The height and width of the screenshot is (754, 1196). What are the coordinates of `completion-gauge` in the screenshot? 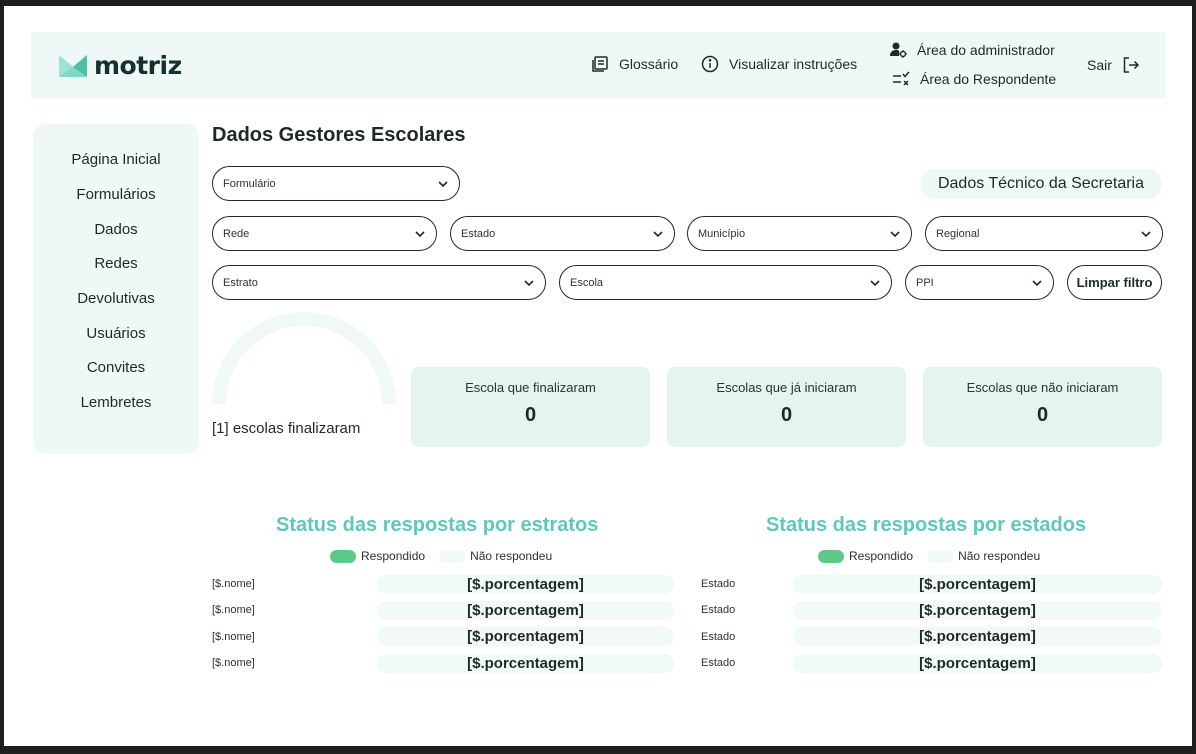 It's located at (304, 358).